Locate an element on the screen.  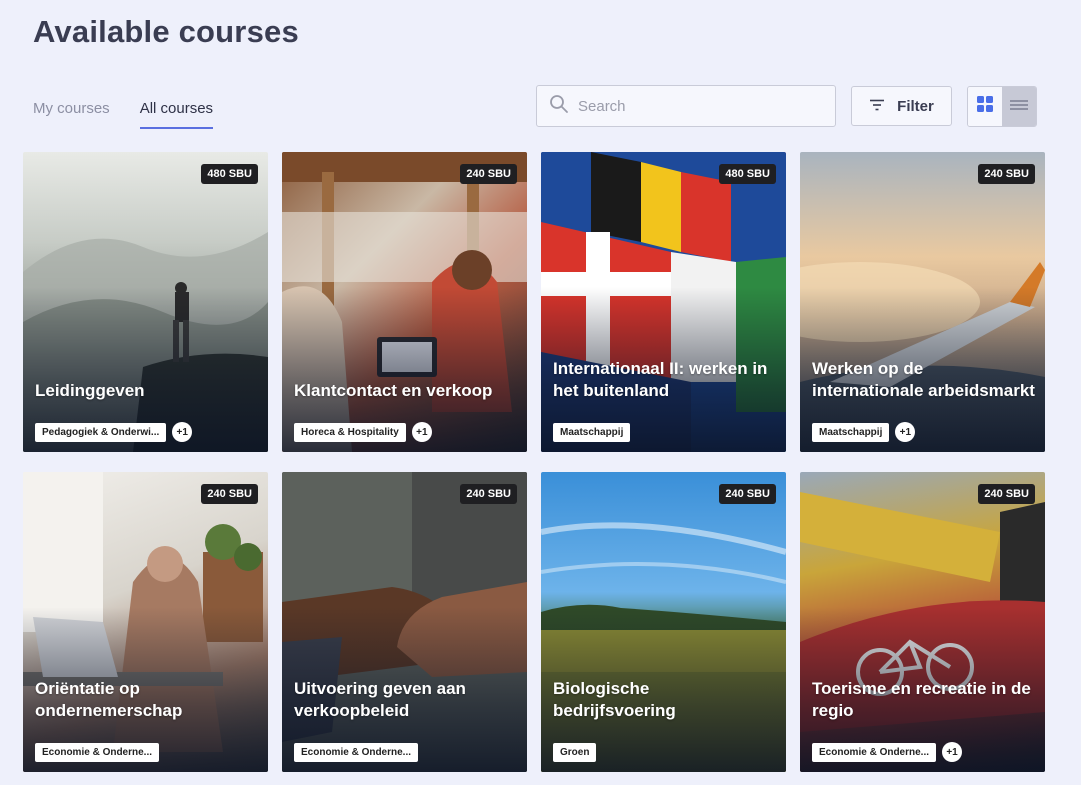
course-tags: Groen is located at coordinates (575, 752).